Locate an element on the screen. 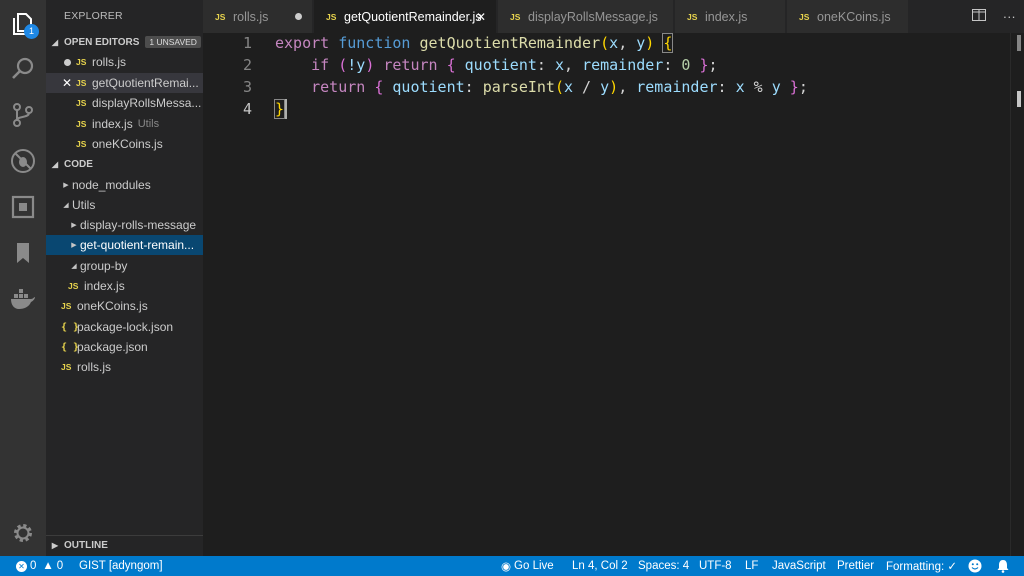  open-editor-item: JS index.js Utils is located at coordinates (124, 124).